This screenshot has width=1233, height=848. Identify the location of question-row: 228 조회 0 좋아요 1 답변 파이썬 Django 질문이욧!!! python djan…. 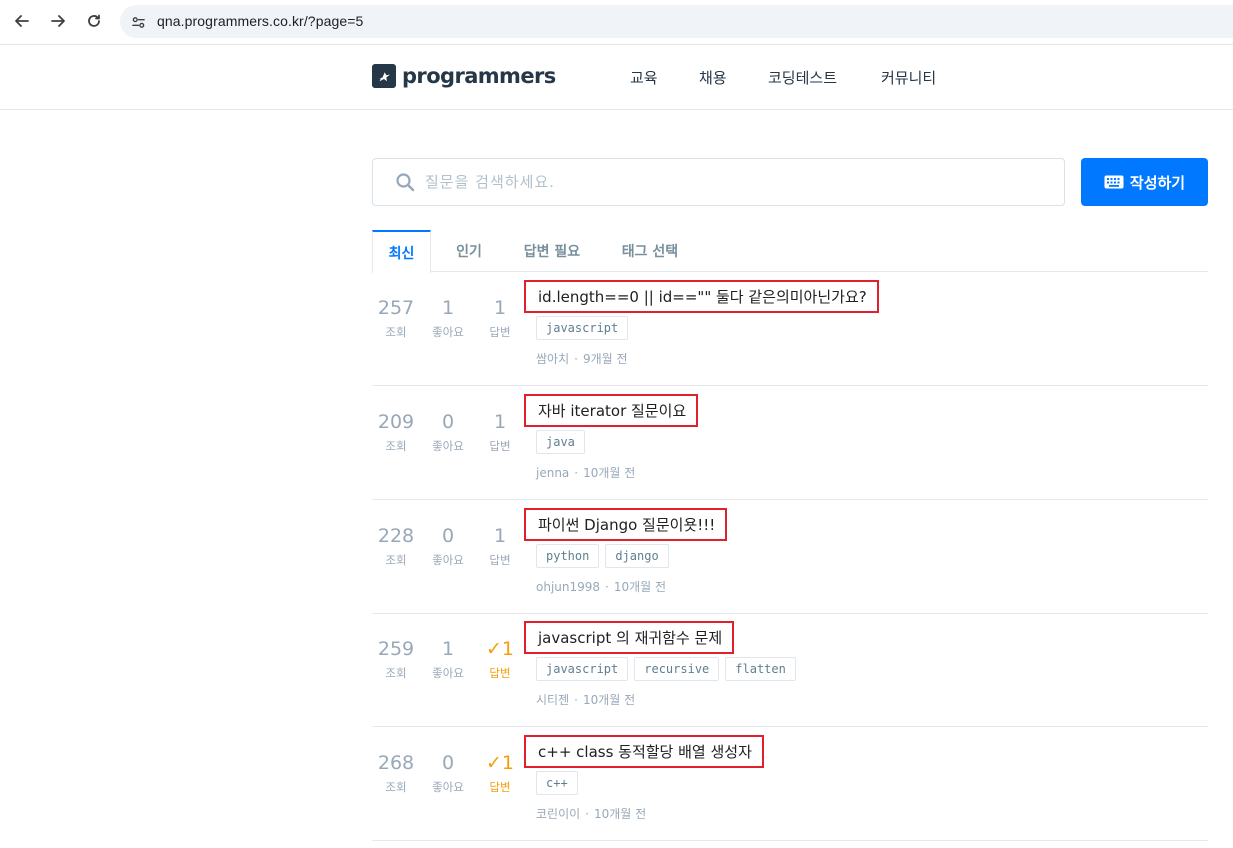
(790, 557).